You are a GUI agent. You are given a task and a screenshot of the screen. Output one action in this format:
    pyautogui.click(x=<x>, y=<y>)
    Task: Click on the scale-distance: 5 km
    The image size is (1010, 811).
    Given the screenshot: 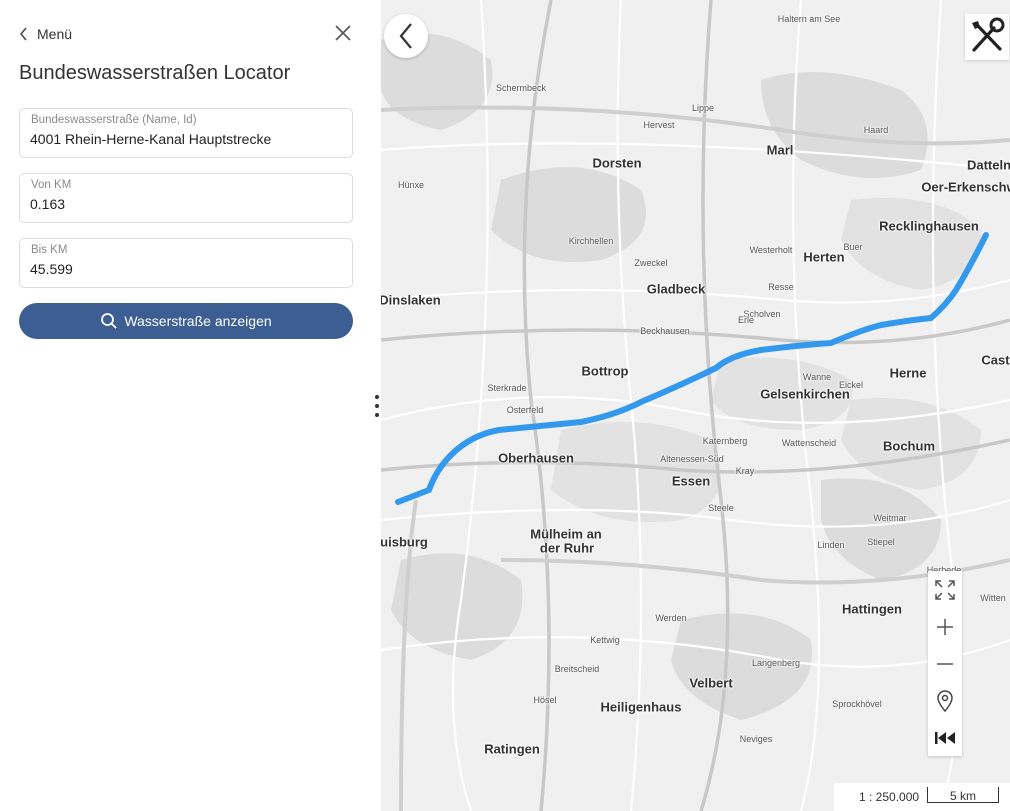 What is the action you would take?
    pyautogui.click(x=962, y=796)
    